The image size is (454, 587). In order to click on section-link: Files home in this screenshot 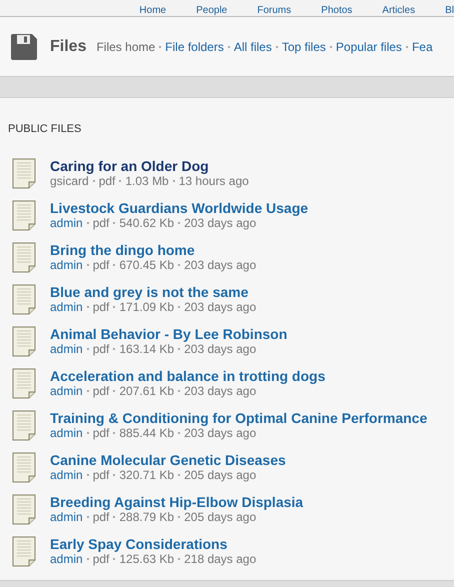, I will do `click(126, 47)`.